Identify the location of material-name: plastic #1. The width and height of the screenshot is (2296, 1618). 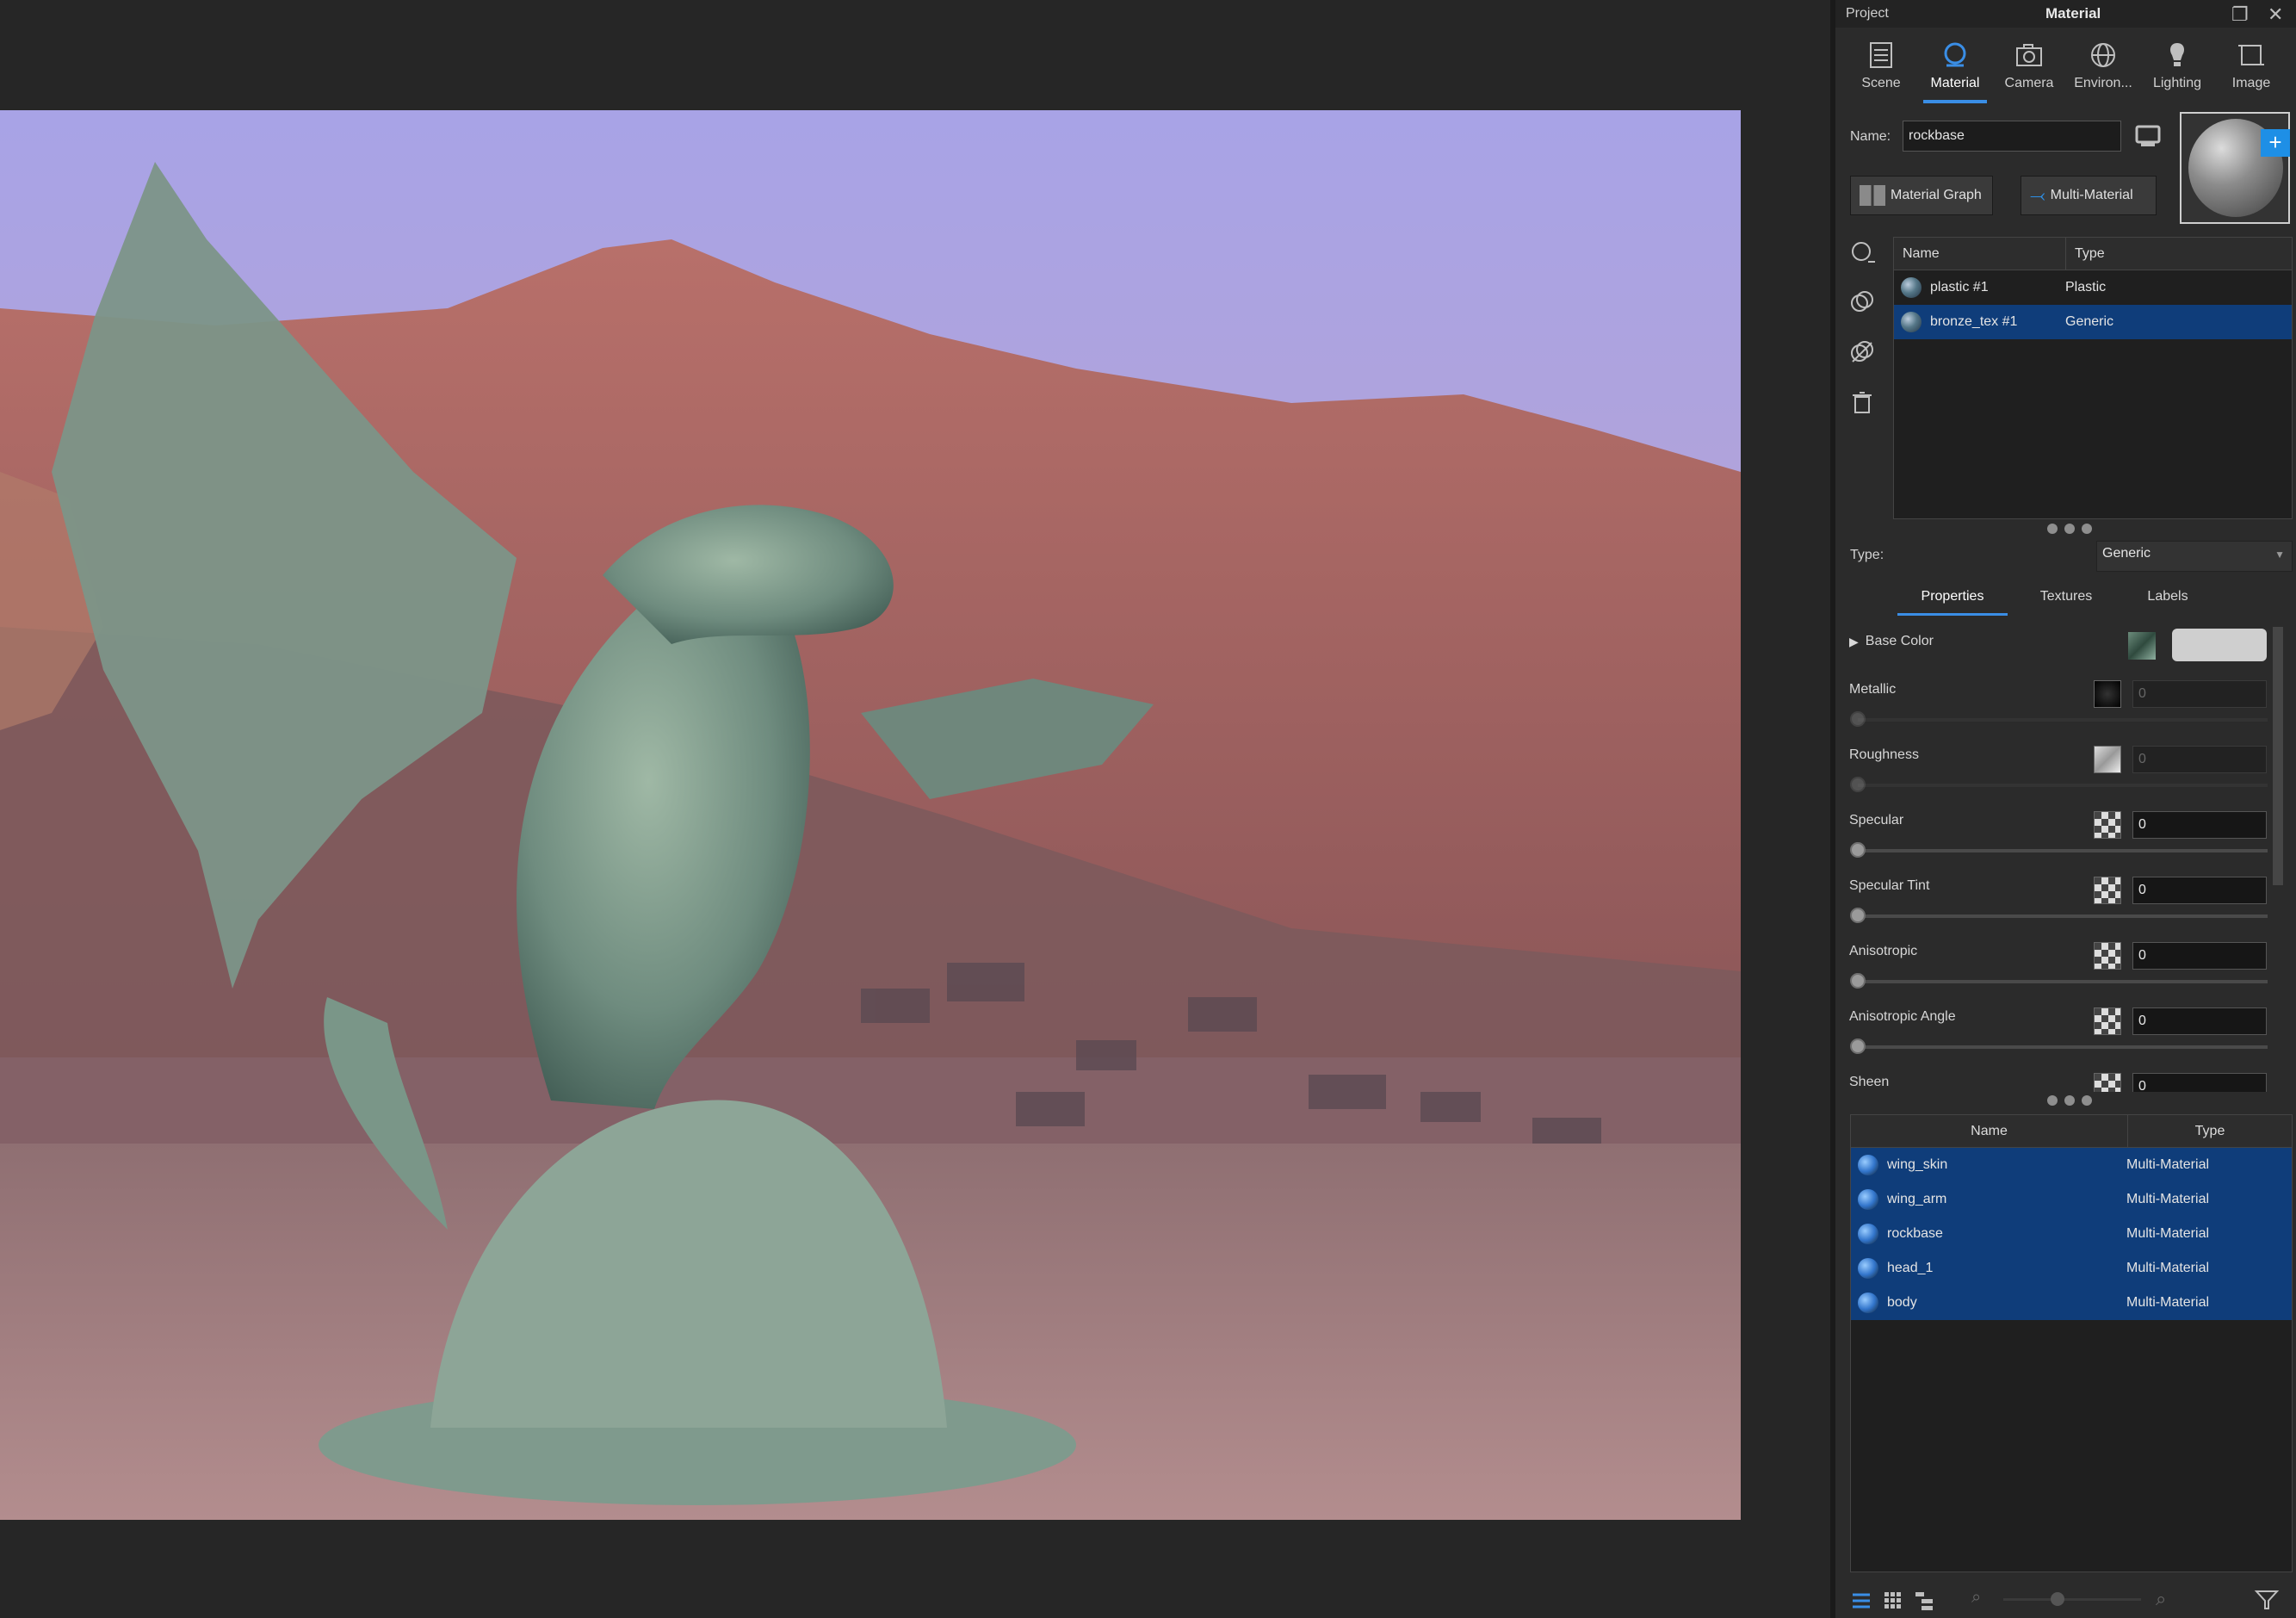
(1959, 287).